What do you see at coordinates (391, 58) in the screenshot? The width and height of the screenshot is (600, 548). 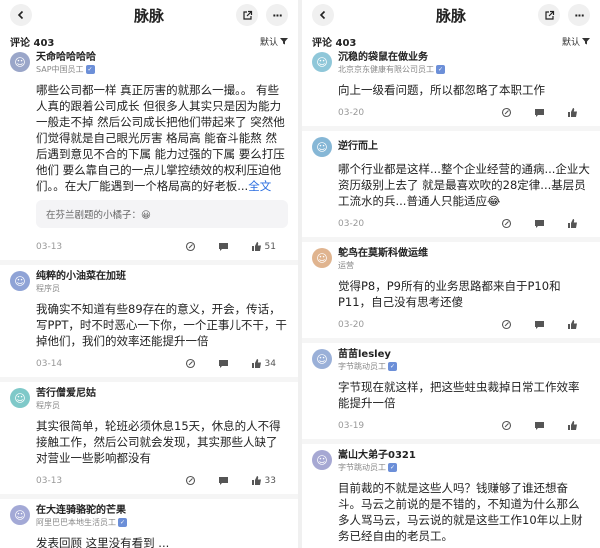 I see `author-name: 沉稳的袋鼠在做业务` at bounding box center [391, 58].